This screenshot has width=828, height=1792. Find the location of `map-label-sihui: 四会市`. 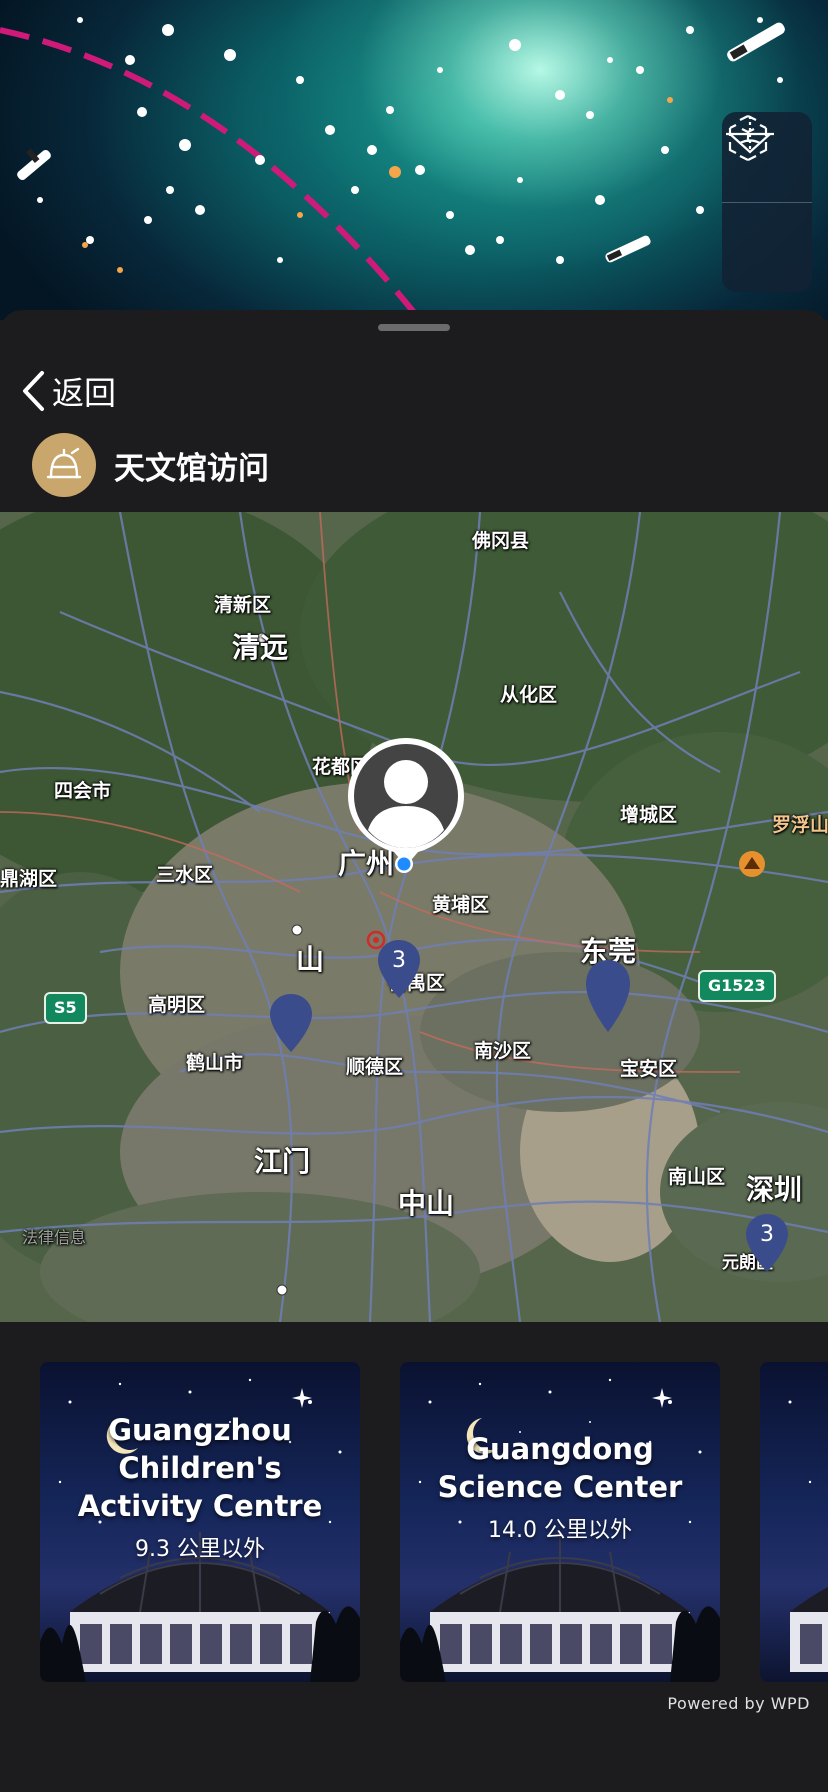

map-label-sihui: 四会市 is located at coordinates (83, 791).